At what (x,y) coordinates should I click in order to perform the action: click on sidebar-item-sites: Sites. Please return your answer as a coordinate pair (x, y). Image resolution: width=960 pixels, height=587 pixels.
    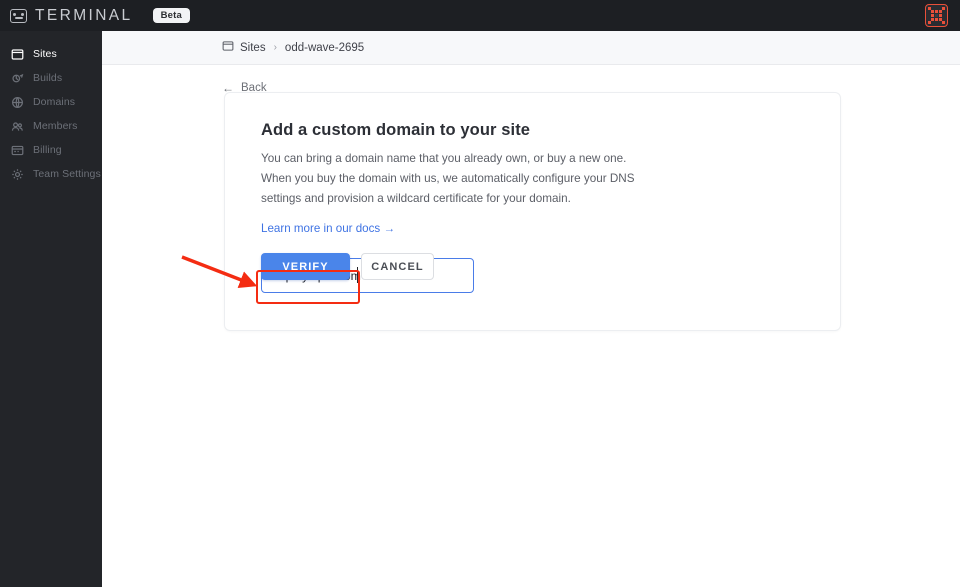
    Looking at the image, I should click on (51, 54).